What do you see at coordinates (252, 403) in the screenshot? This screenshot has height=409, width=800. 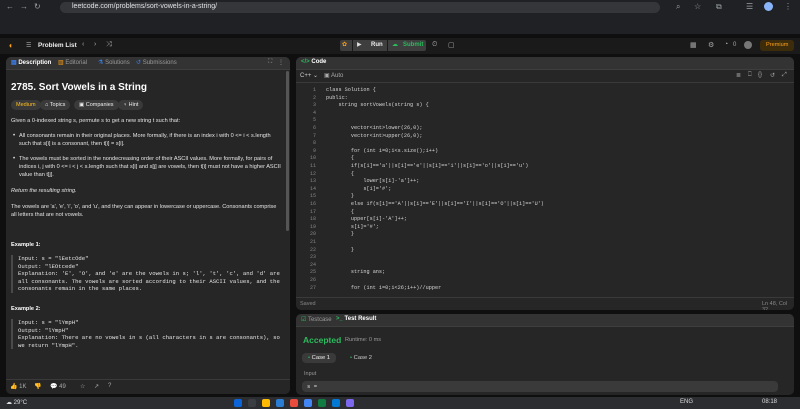 I see `search-icon` at bounding box center [252, 403].